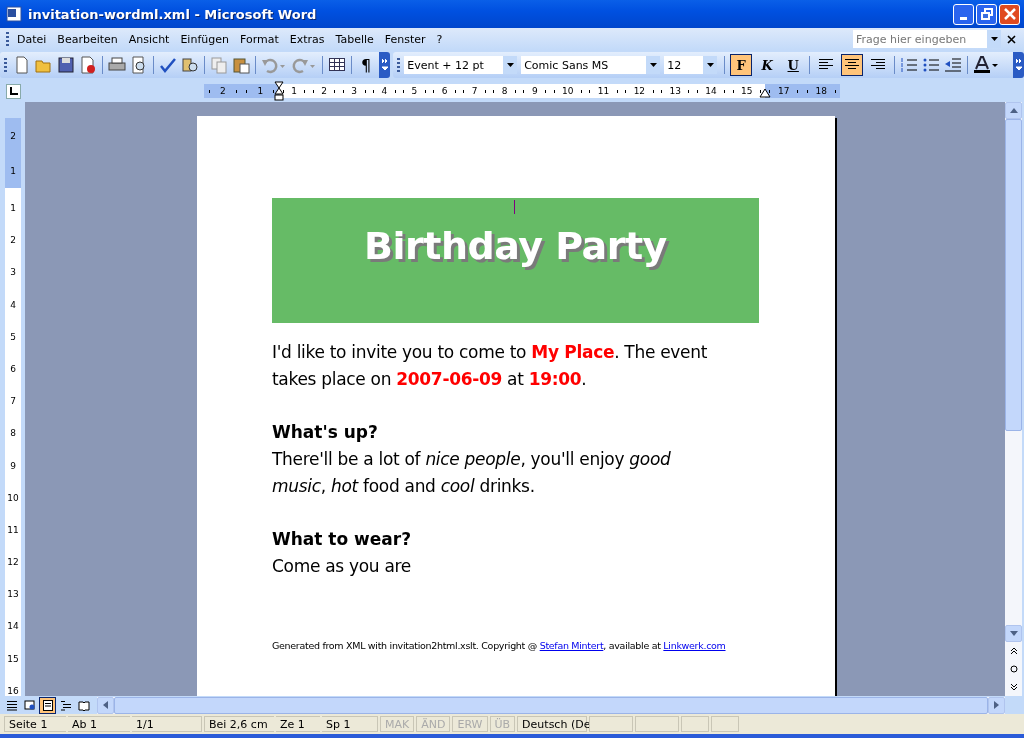  Describe the element at coordinates (591, 65) in the screenshot. I see `font-dropdown: Comic Sans MS` at that location.